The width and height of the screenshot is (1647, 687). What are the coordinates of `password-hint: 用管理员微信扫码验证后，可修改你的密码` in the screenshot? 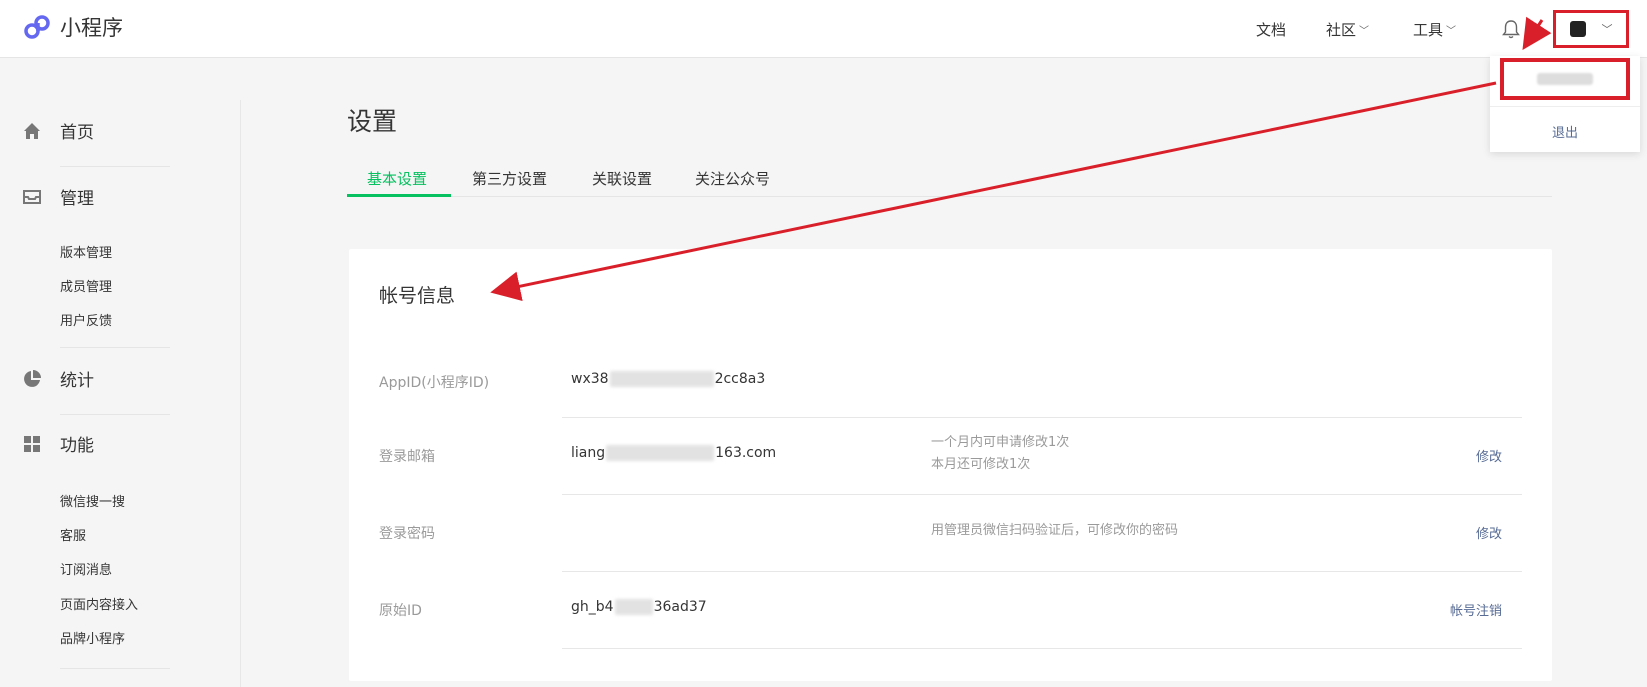 It's located at (1055, 530).